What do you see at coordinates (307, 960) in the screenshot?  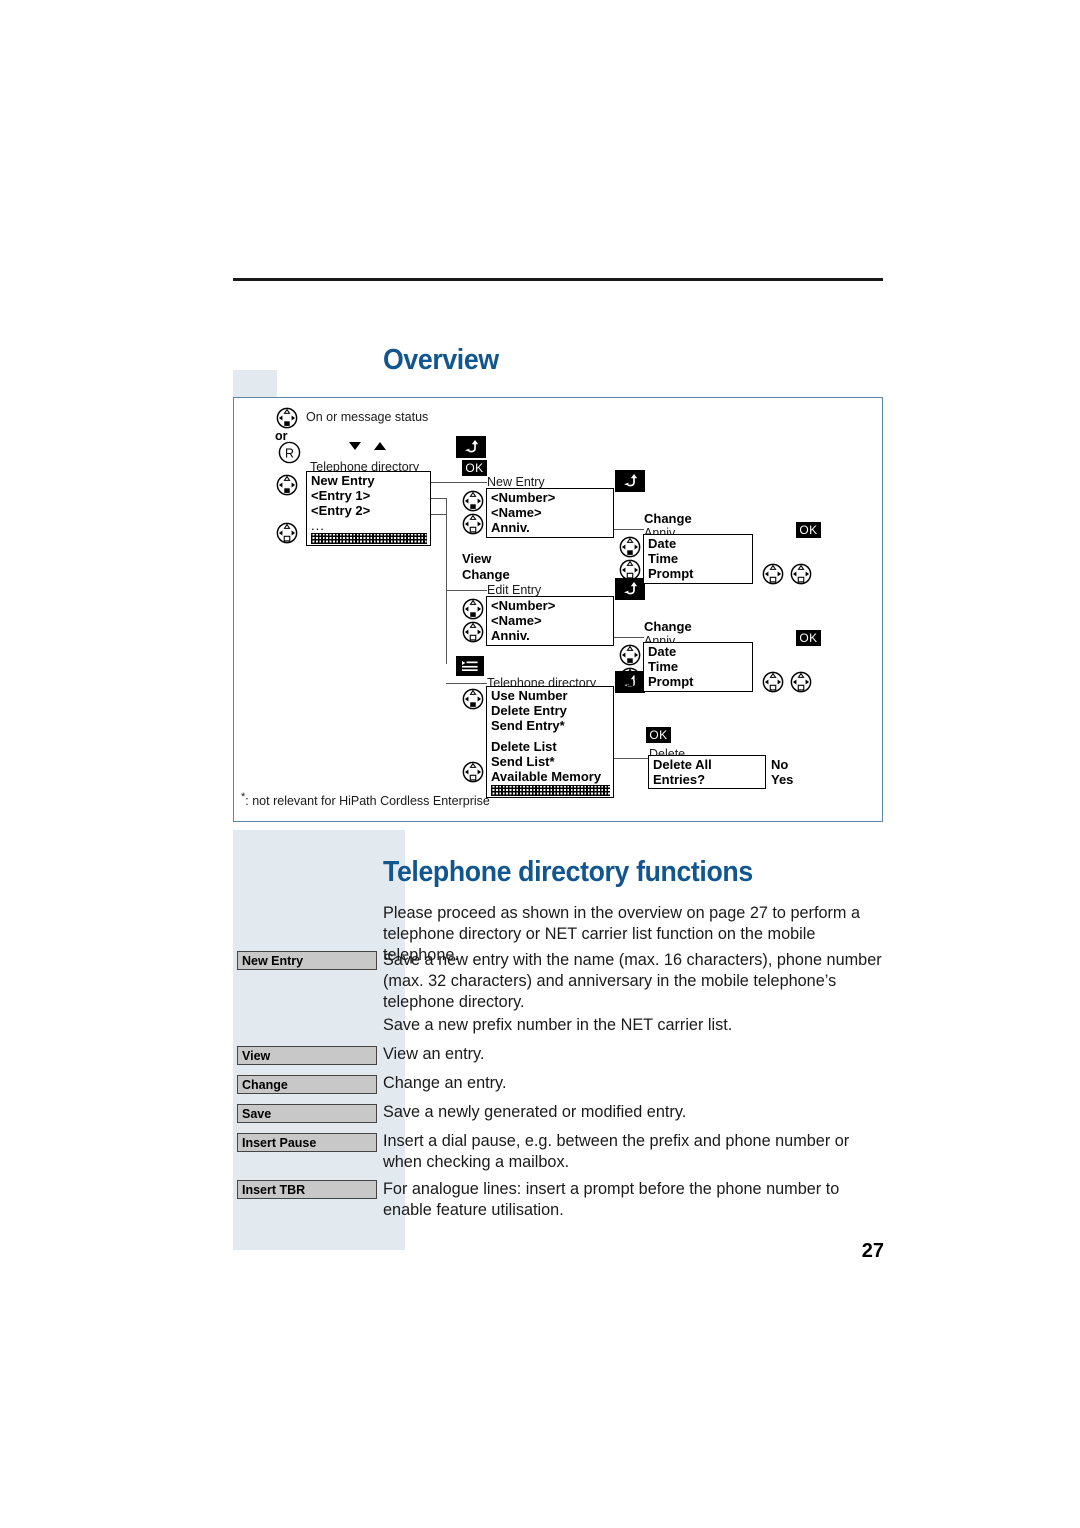 I see `function-key-new-entry: New Entry` at bounding box center [307, 960].